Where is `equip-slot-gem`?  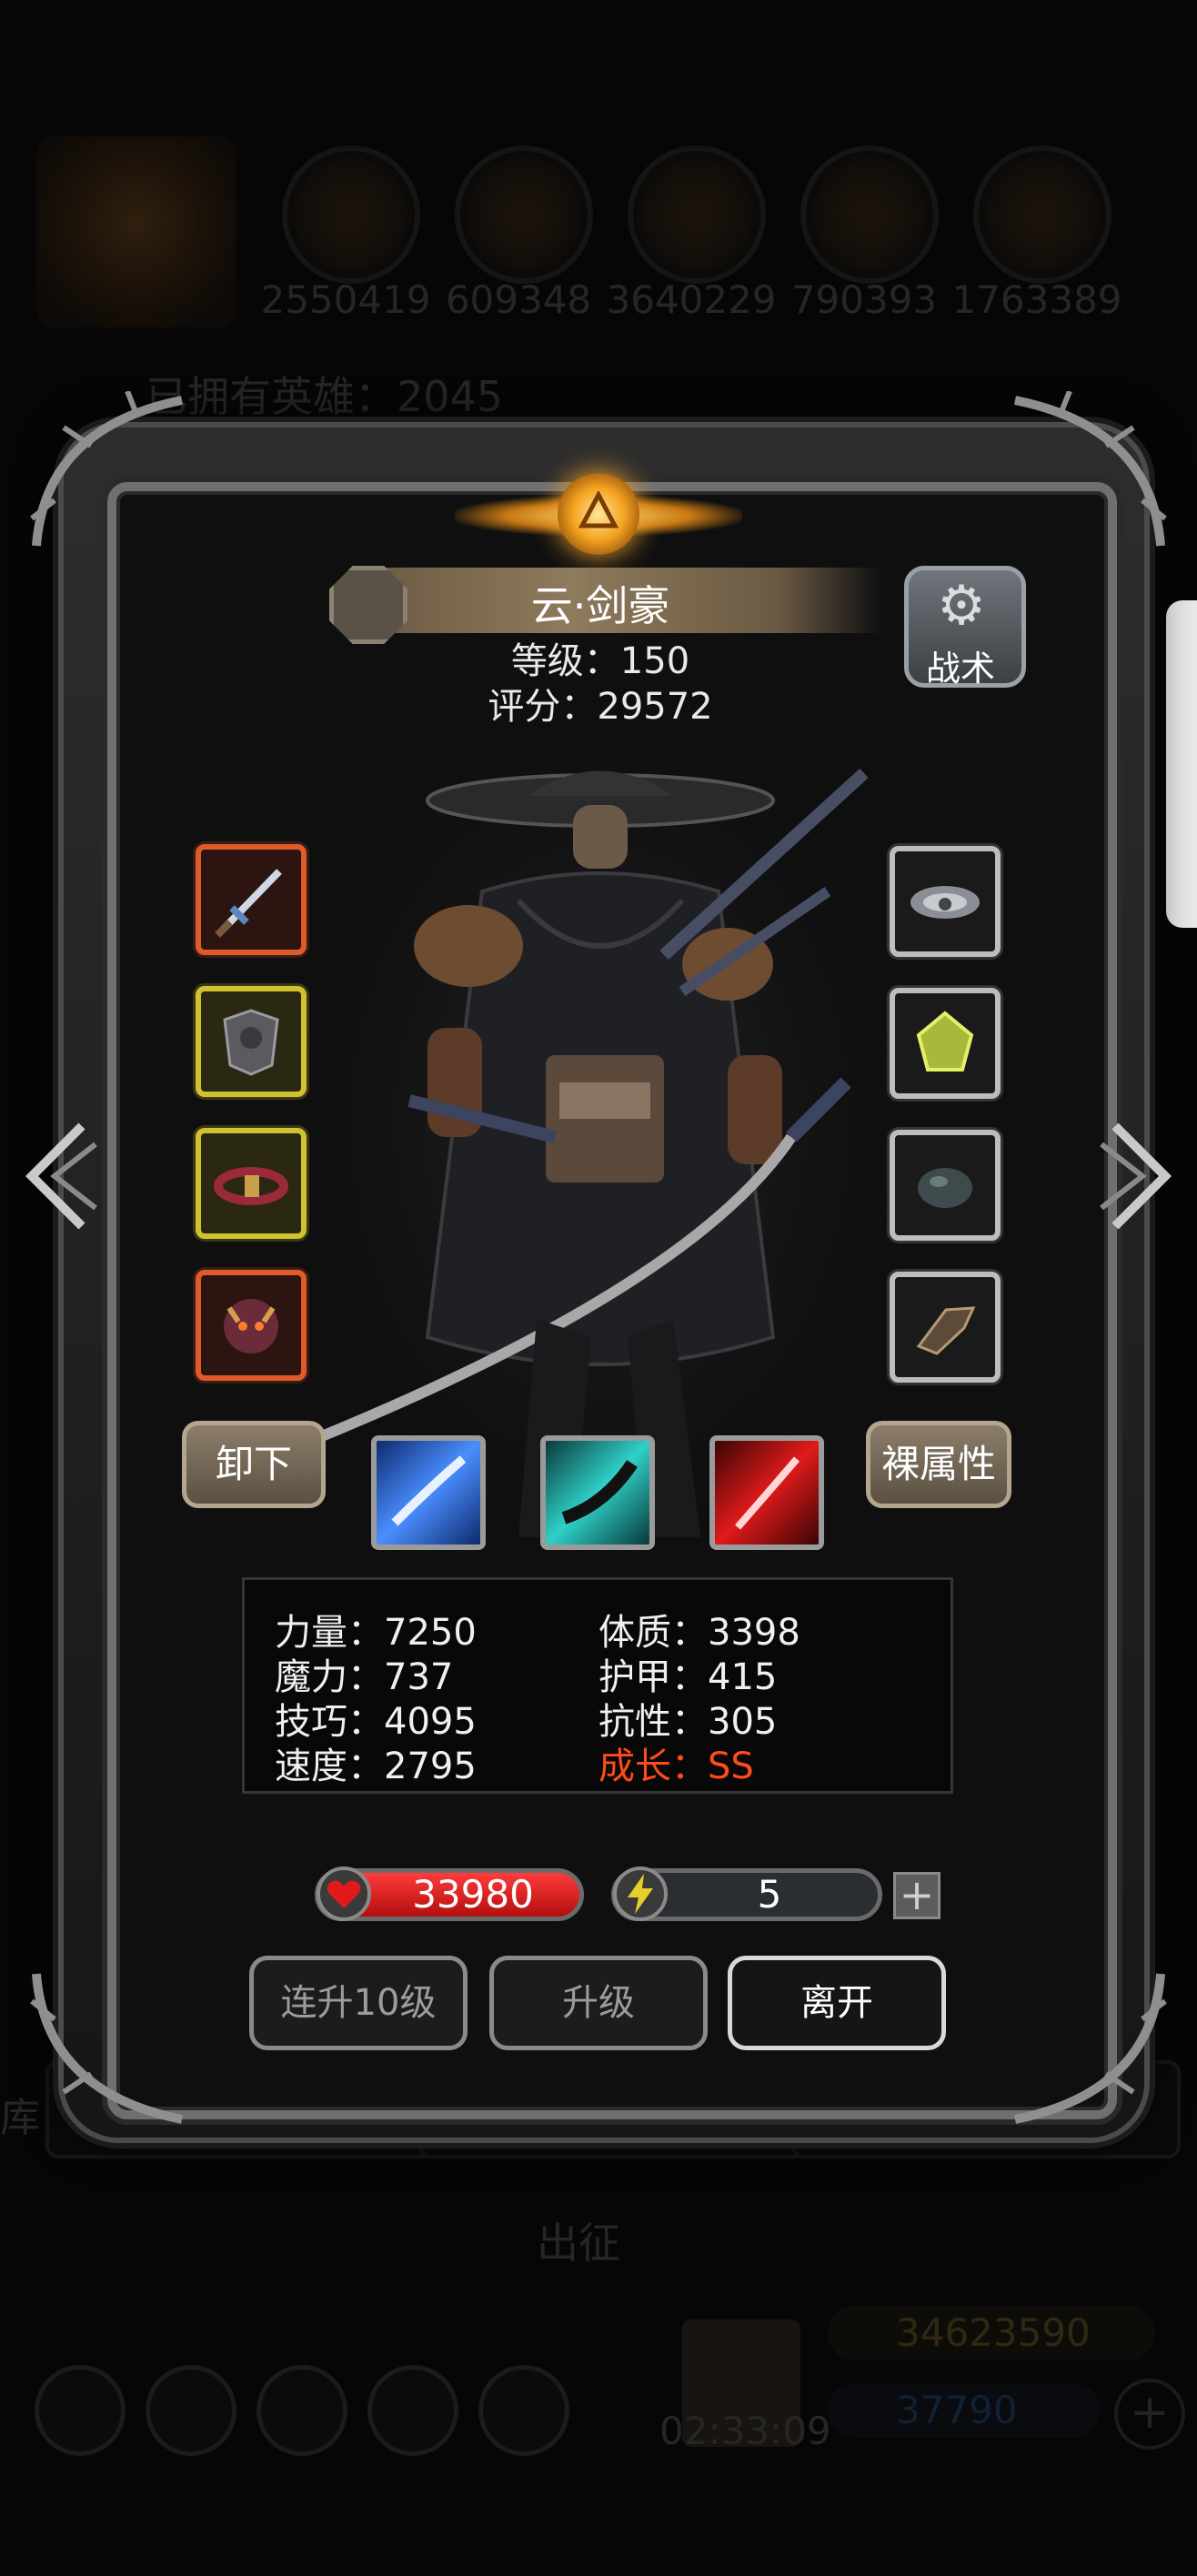 equip-slot-gem is located at coordinates (945, 1043).